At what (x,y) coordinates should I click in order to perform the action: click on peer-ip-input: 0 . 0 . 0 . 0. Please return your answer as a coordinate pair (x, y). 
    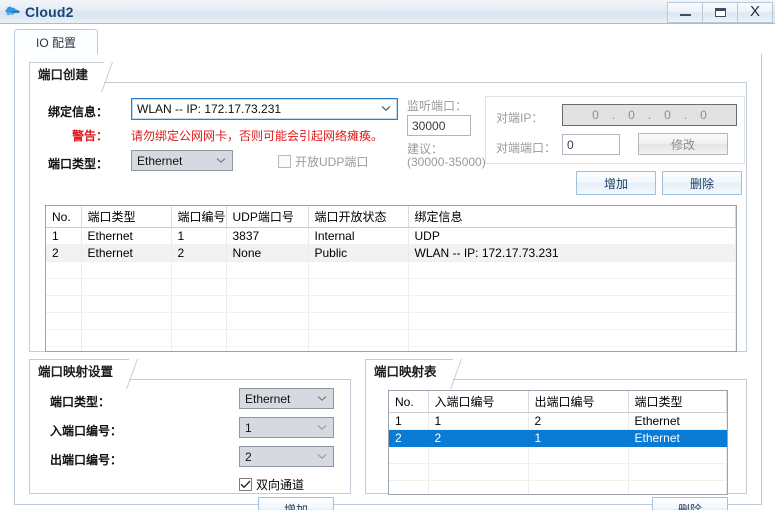
    Looking at the image, I should click on (649, 115).